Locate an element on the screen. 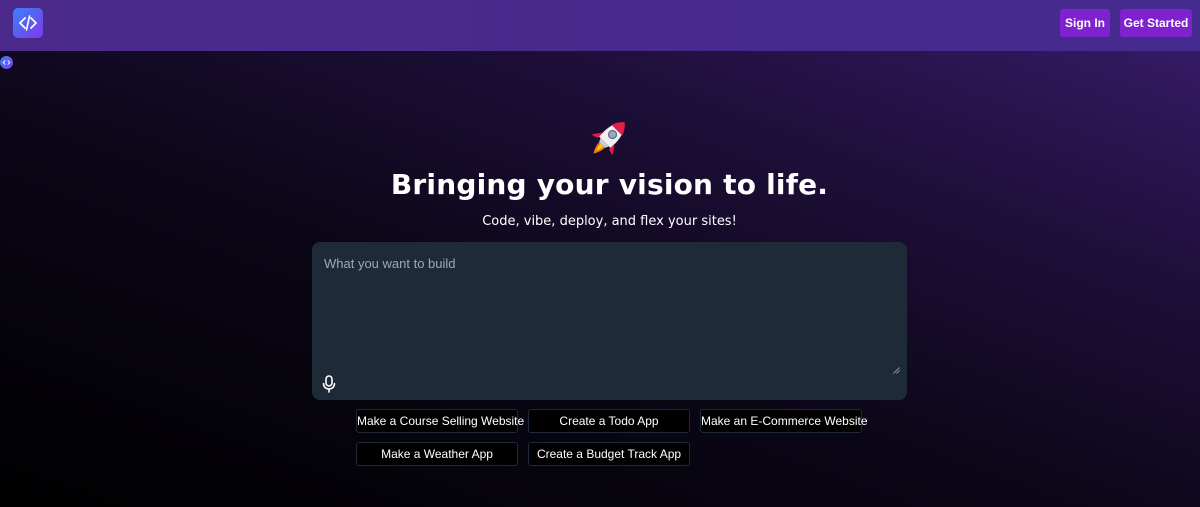 Image resolution: width=1200 pixels, height=507 pixels. rocket-icon is located at coordinates (608, 139).